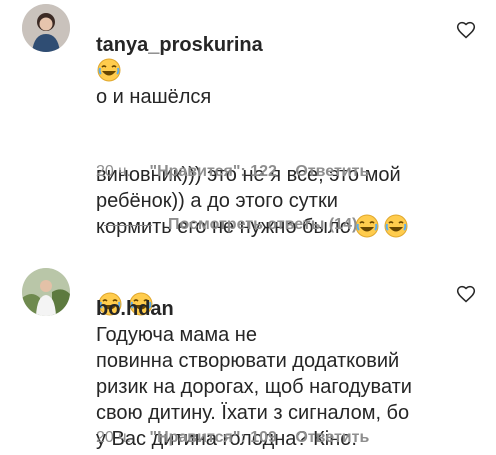 Image resolution: width=496 pixels, height=455 pixels. Describe the element at coordinates (212, 171) in the screenshot. I see `likes-count: "Нравится": 122` at that location.